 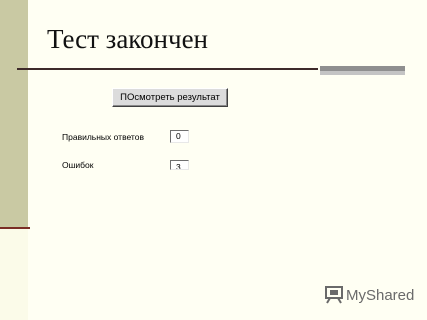 I want to click on divider-block-light, so click(x=362, y=73).